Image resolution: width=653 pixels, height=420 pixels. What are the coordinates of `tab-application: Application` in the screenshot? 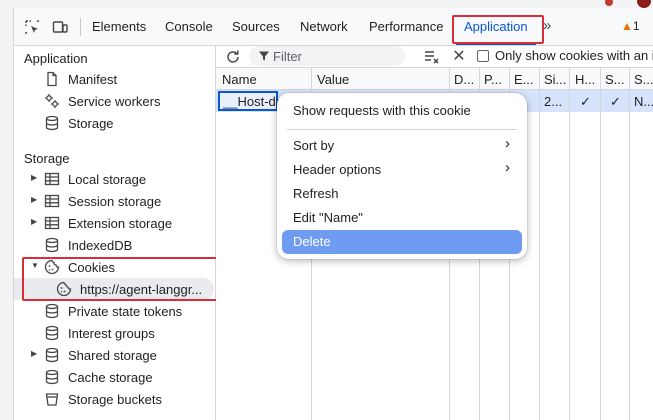 It's located at (496, 26).